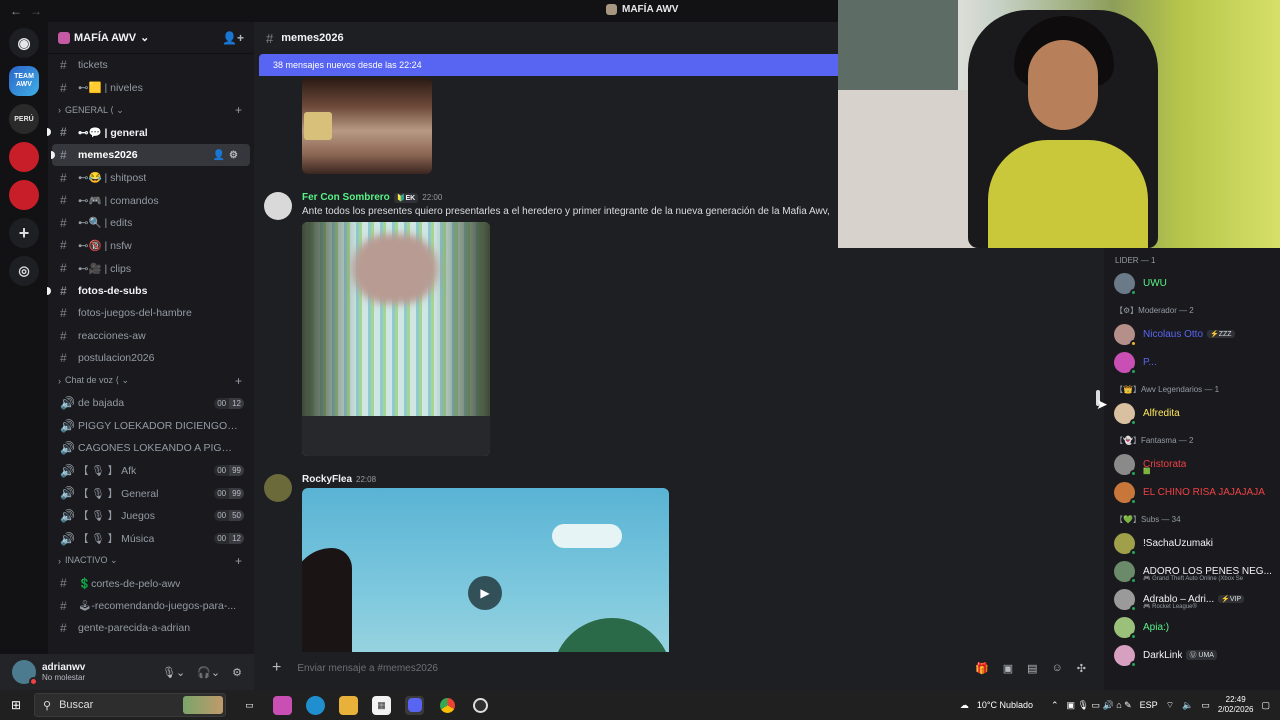  Describe the element at coordinates (151, 245) in the screenshot. I see `text-channel: # ⊷🔞 | nsfw` at that location.